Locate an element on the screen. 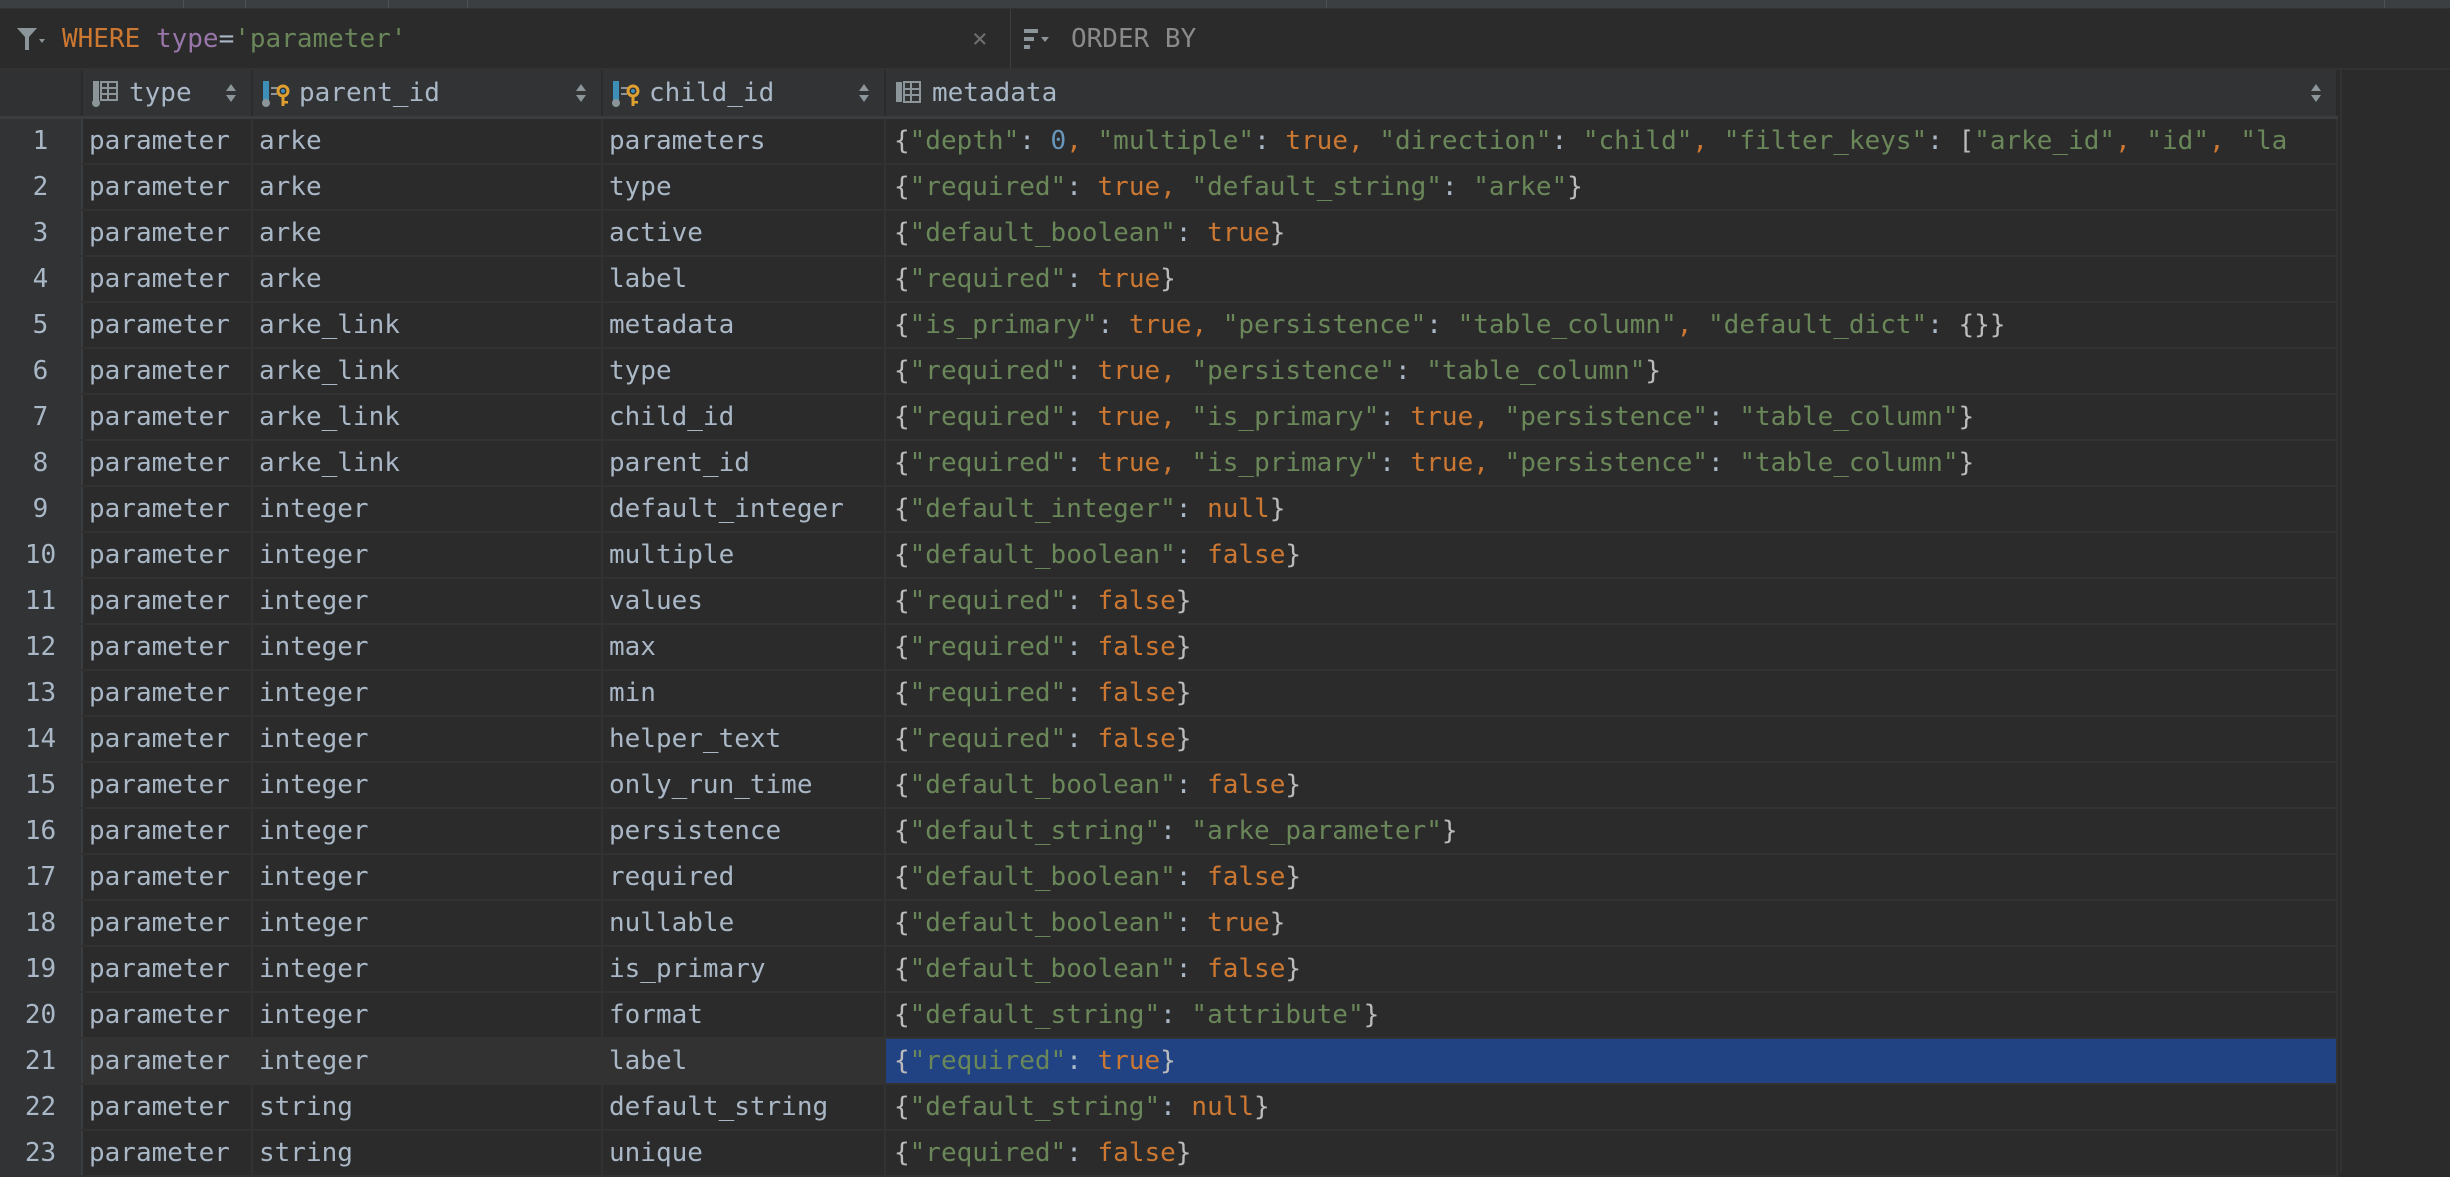  row-number: 10 is located at coordinates (41, 555).